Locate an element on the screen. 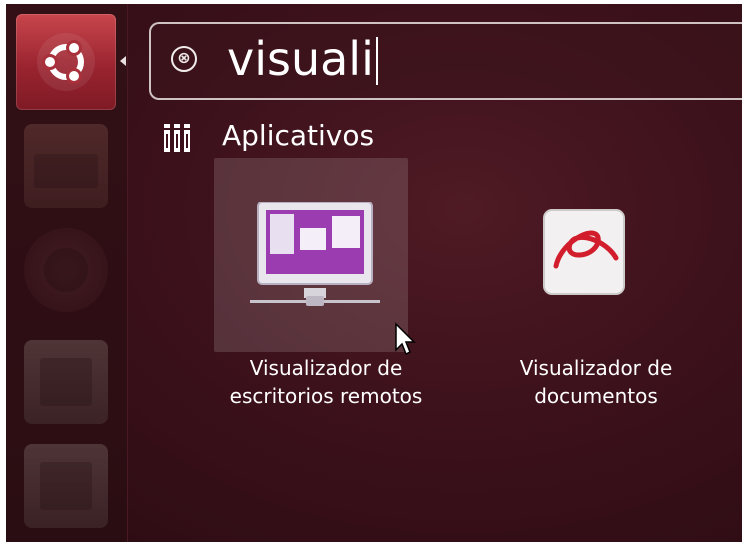  writer-document-icon is located at coordinates (66, 382).